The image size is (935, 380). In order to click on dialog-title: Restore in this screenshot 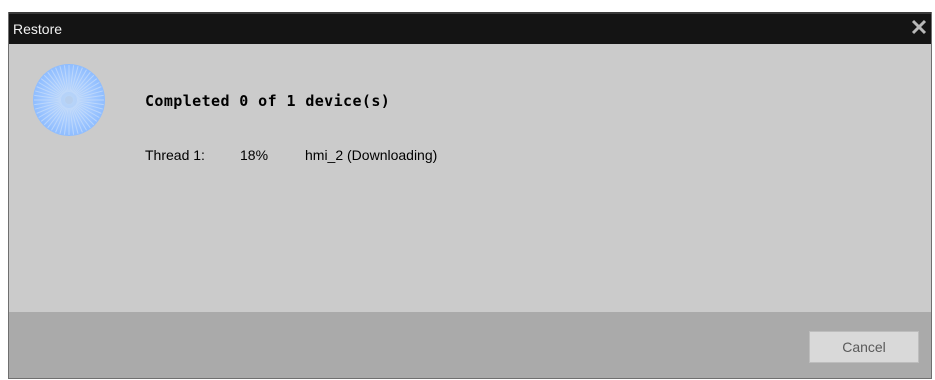, I will do `click(38, 29)`.